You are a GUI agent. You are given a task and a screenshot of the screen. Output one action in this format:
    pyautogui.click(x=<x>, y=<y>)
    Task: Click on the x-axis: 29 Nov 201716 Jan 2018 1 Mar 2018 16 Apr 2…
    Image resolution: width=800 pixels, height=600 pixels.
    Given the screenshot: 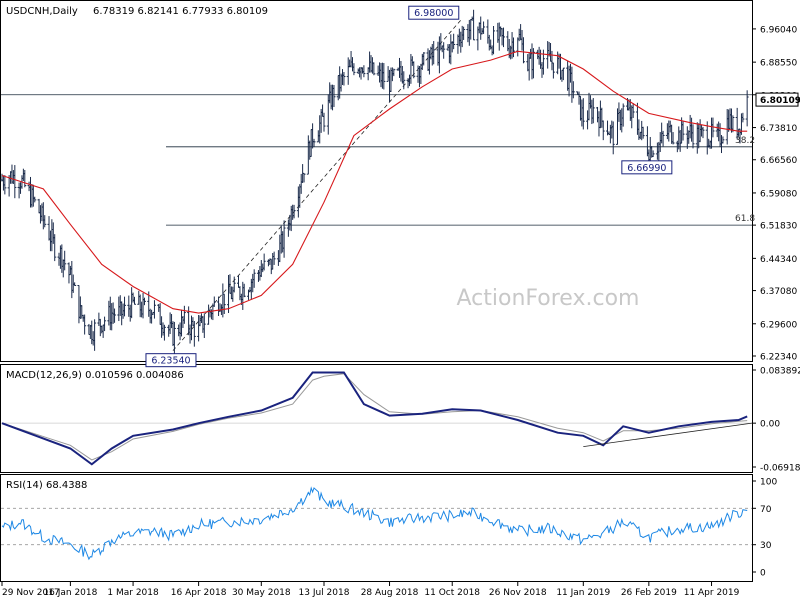 What is the action you would take?
    pyautogui.click(x=370, y=590)
    